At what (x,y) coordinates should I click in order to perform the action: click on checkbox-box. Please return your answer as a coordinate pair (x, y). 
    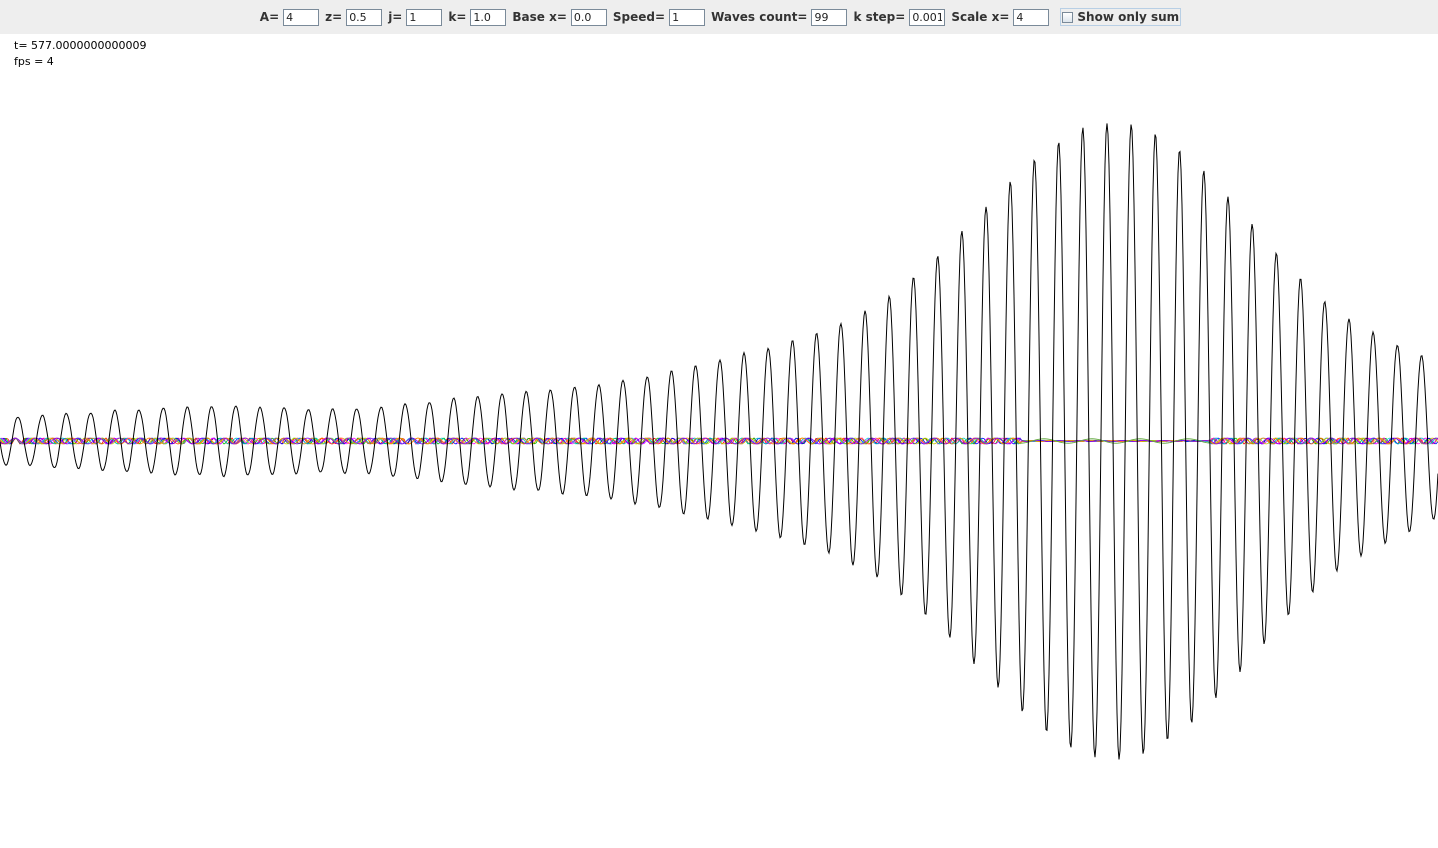
    Looking at the image, I should click on (1068, 17).